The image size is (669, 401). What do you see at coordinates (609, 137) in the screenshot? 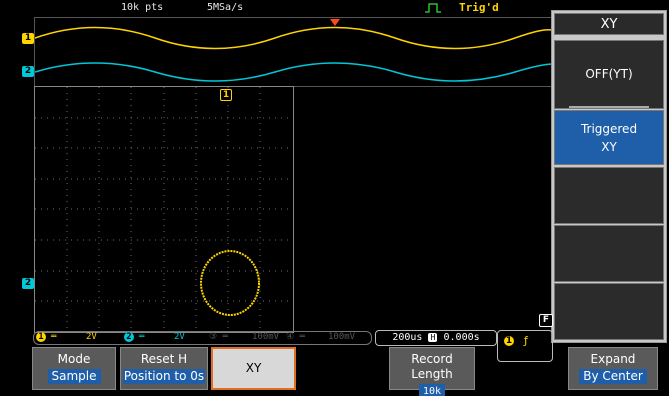
I see `menu-option-triggered-xy: Triggered XY` at bounding box center [609, 137].